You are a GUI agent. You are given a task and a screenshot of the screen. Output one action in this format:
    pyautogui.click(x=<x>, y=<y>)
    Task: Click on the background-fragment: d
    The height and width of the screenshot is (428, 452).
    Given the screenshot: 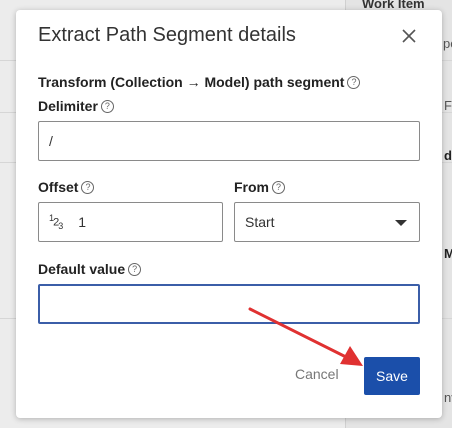 What is the action you would take?
    pyautogui.click(x=448, y=155)
    